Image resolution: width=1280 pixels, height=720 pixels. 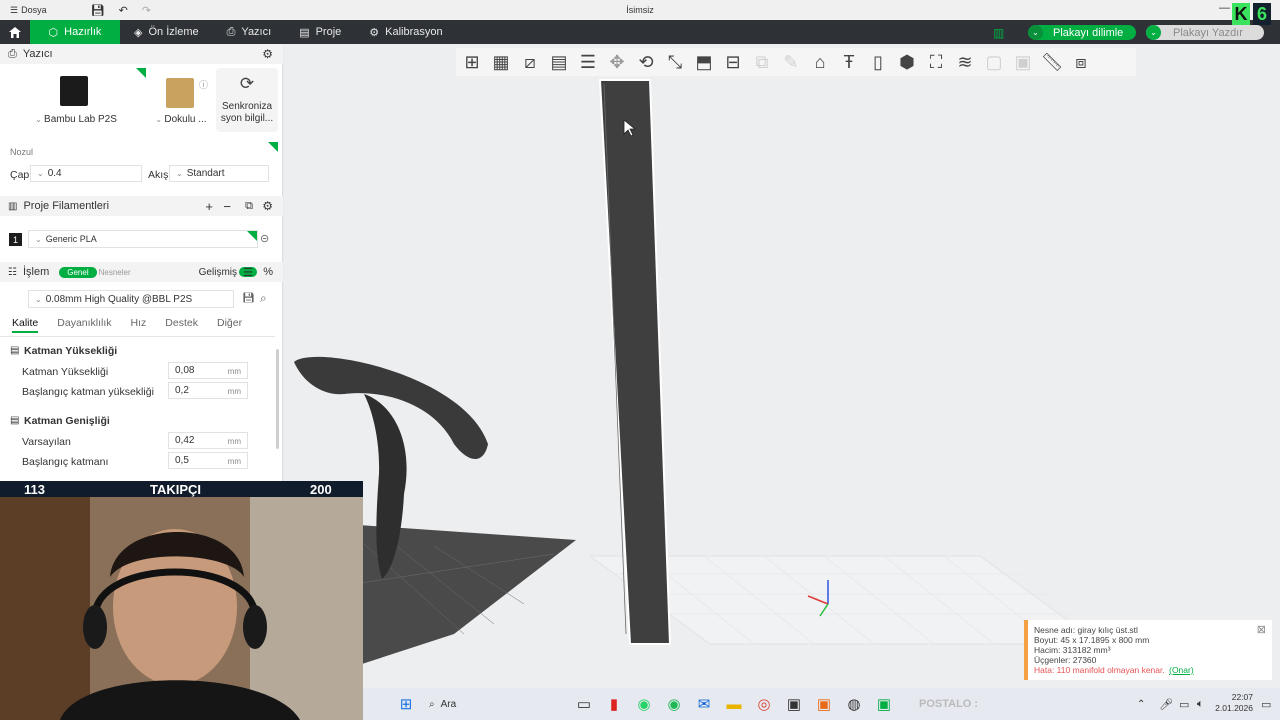 I want to click on microphone-icon: 🎤︎, so click(x=1166, y=704).